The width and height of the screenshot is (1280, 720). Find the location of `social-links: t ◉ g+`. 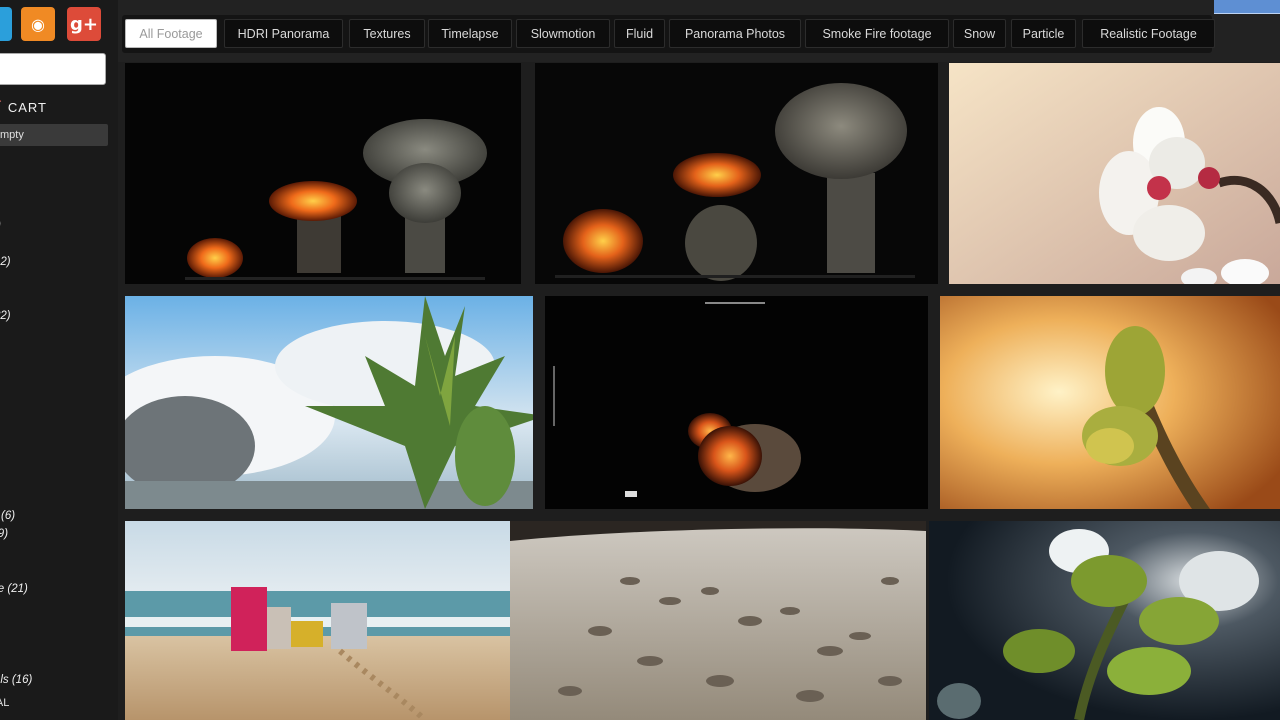

social-links: t ◉ g+ is located at coordinates (59, 25).